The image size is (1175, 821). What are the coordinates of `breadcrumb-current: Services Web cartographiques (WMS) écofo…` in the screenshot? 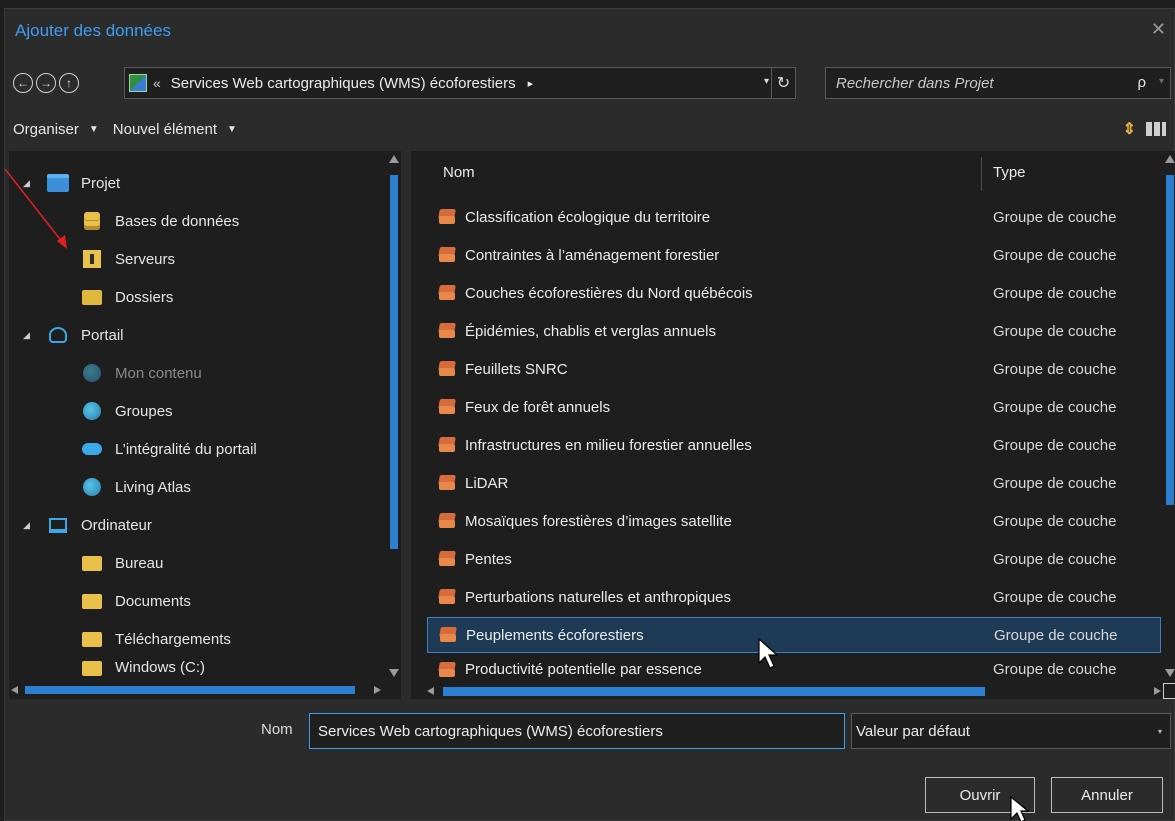 It's located at (343, 83).